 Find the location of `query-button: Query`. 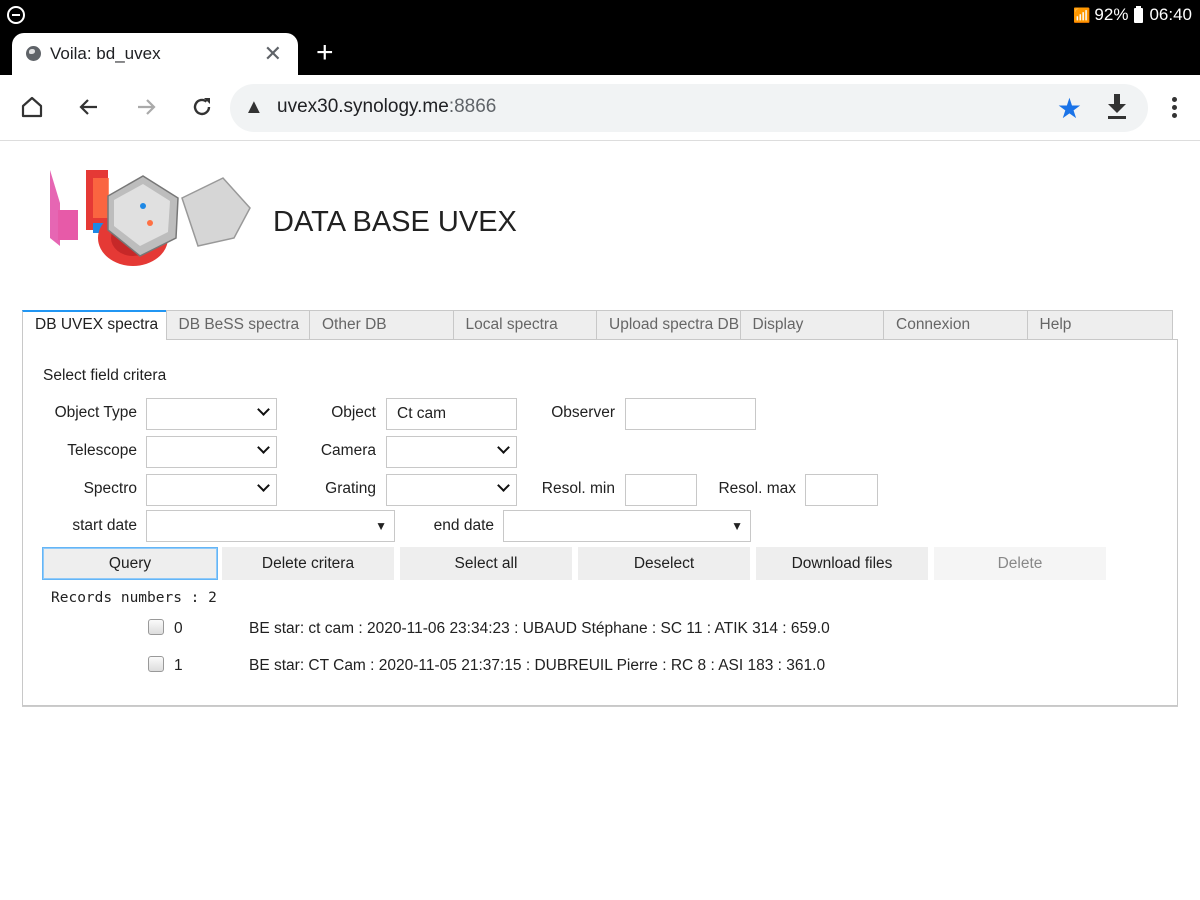

query-button: Query is located at coordinates (130, 563).